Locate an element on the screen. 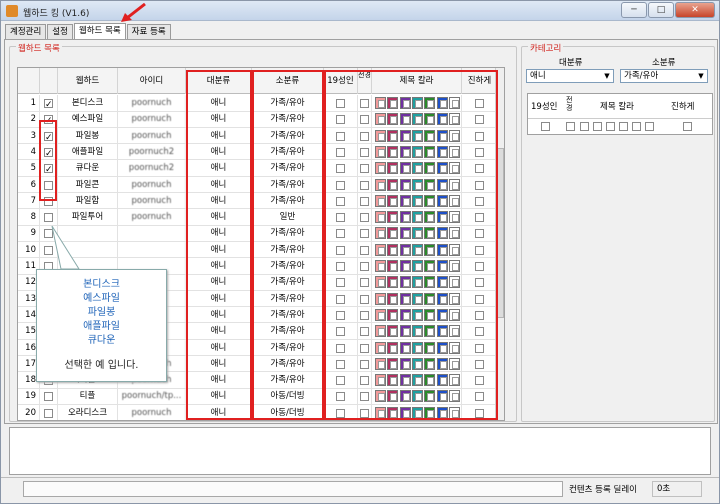  table-row: 3 파일봉poornuch애니가족/유아 is located at coordinates (258, 136).